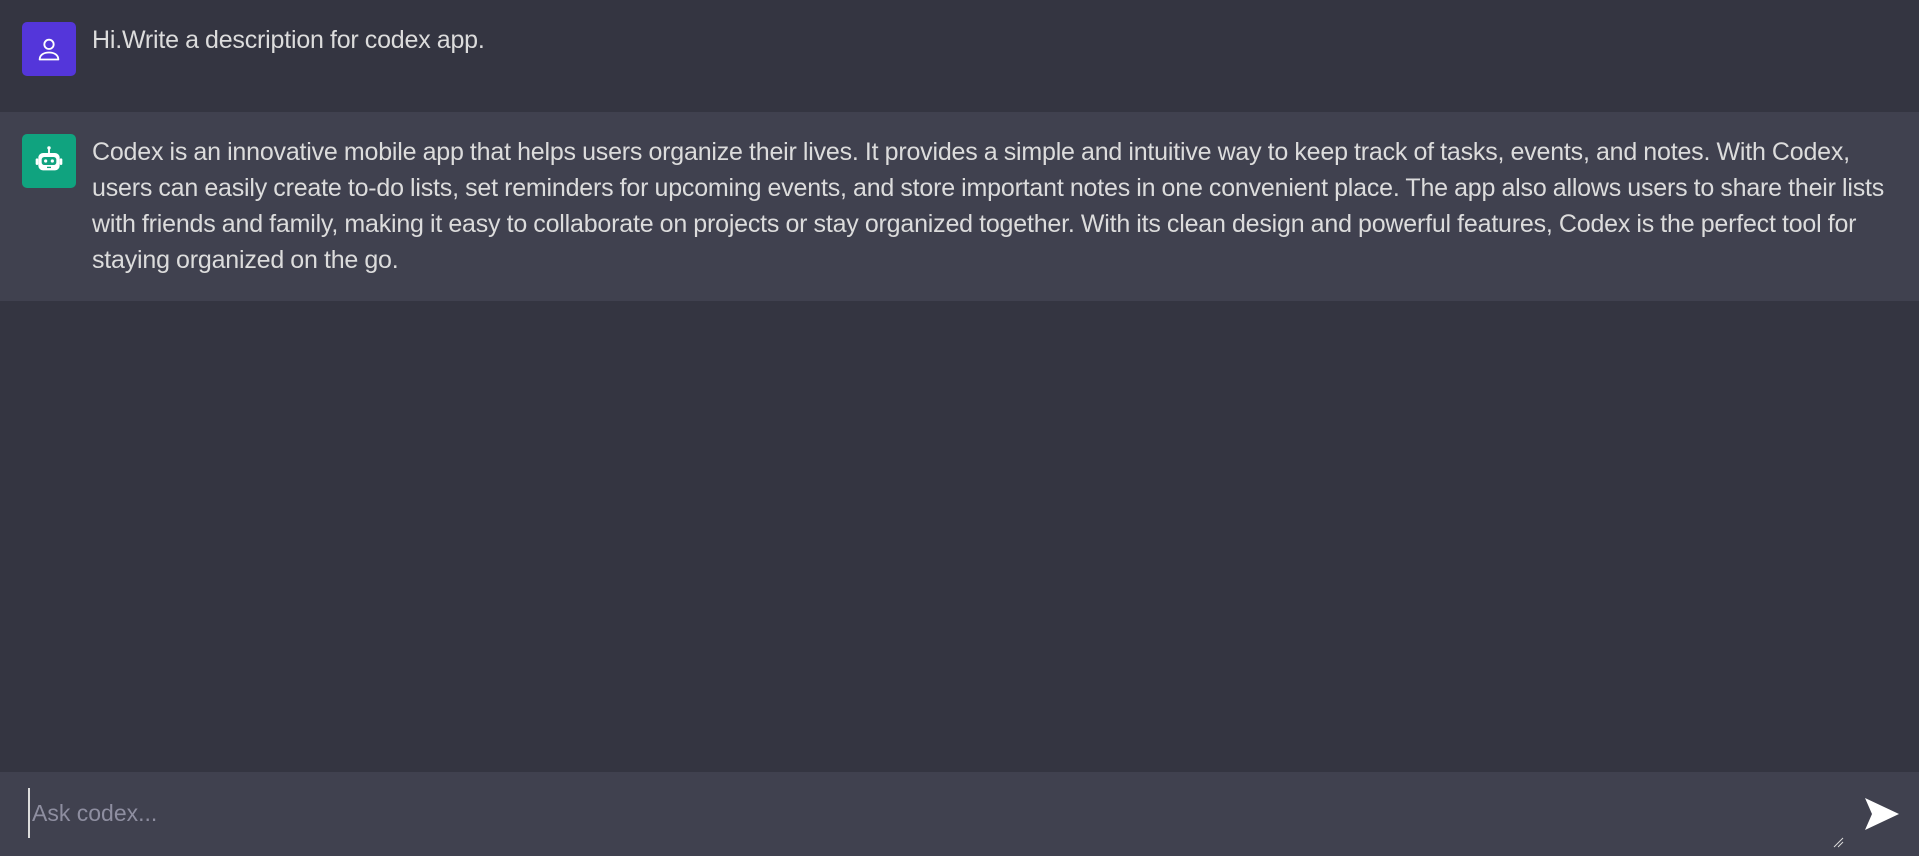  I want to click on user-avatar, so click(49, 49).